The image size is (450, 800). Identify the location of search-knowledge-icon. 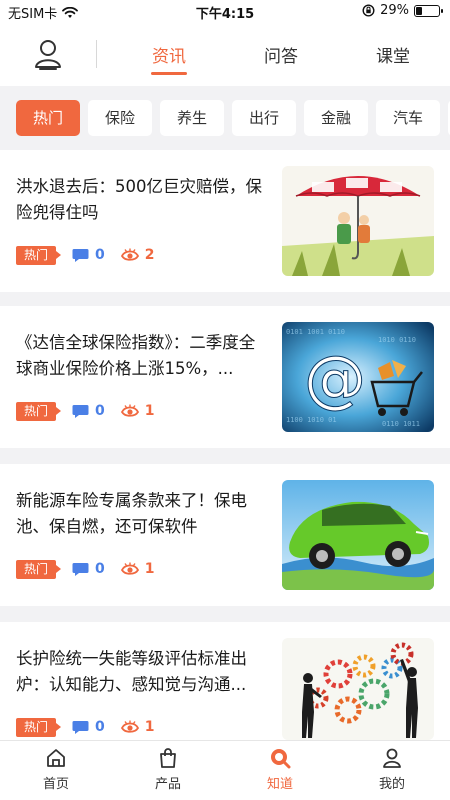
(281, 759).